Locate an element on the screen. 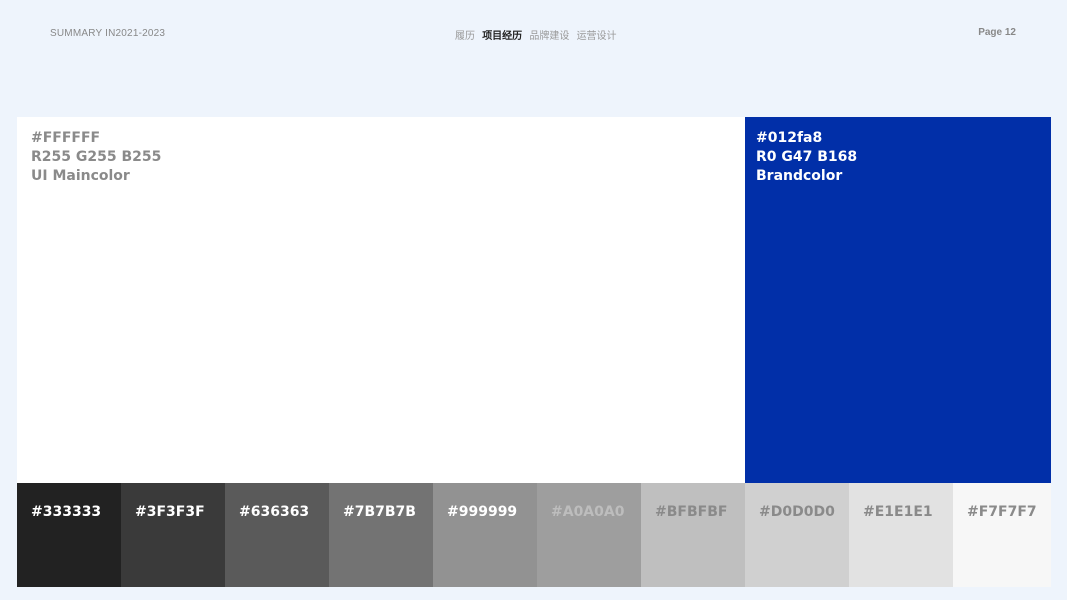  gray-swatch-label: #E1E1E1 is located at coordinates (898, 512).